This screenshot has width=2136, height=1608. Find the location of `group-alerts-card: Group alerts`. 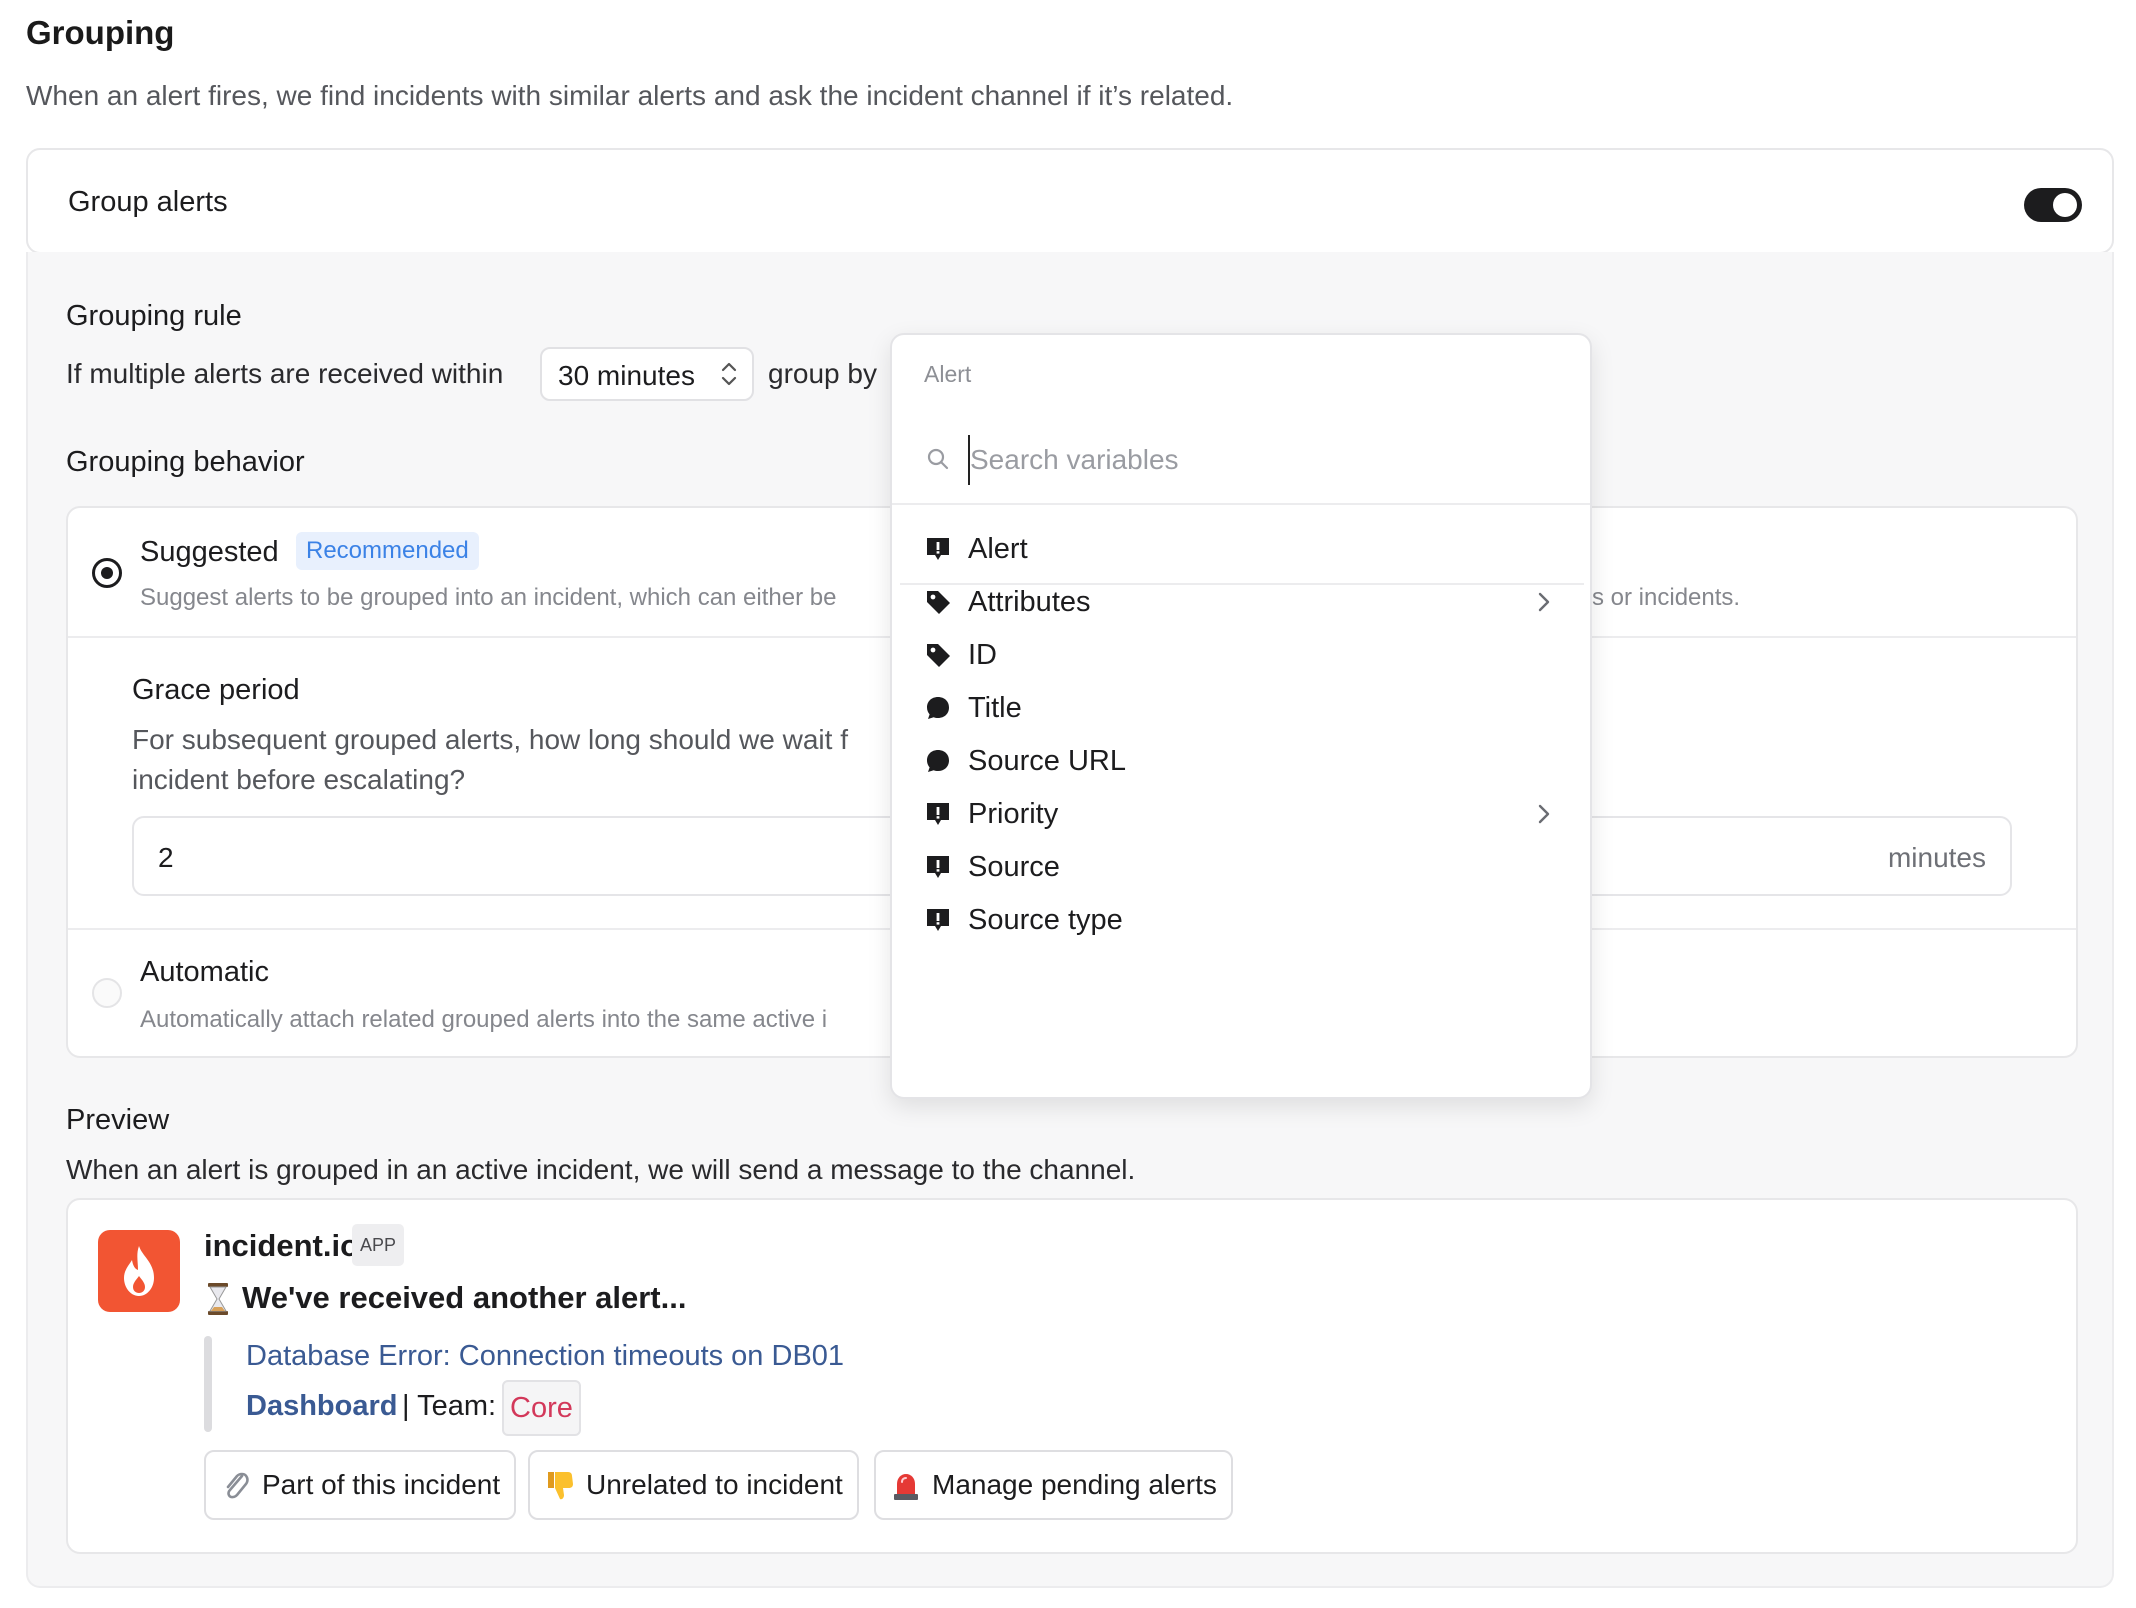

group-alerts-card: Group alerts is located at coordinates (1070, 201).